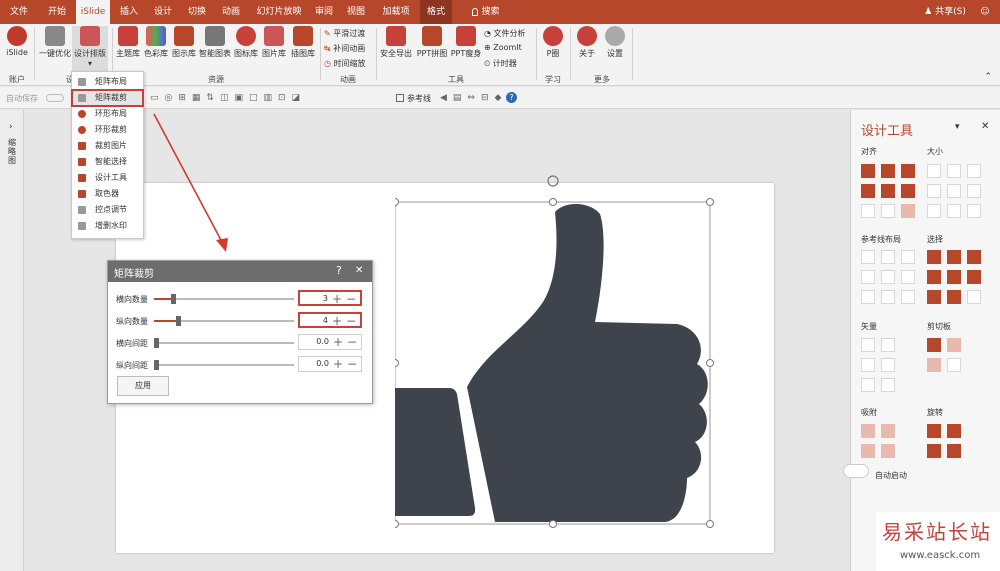 The width and height of the screenshot is (1000, 571). I want to click on about-button: 关于, so click(587, 42).